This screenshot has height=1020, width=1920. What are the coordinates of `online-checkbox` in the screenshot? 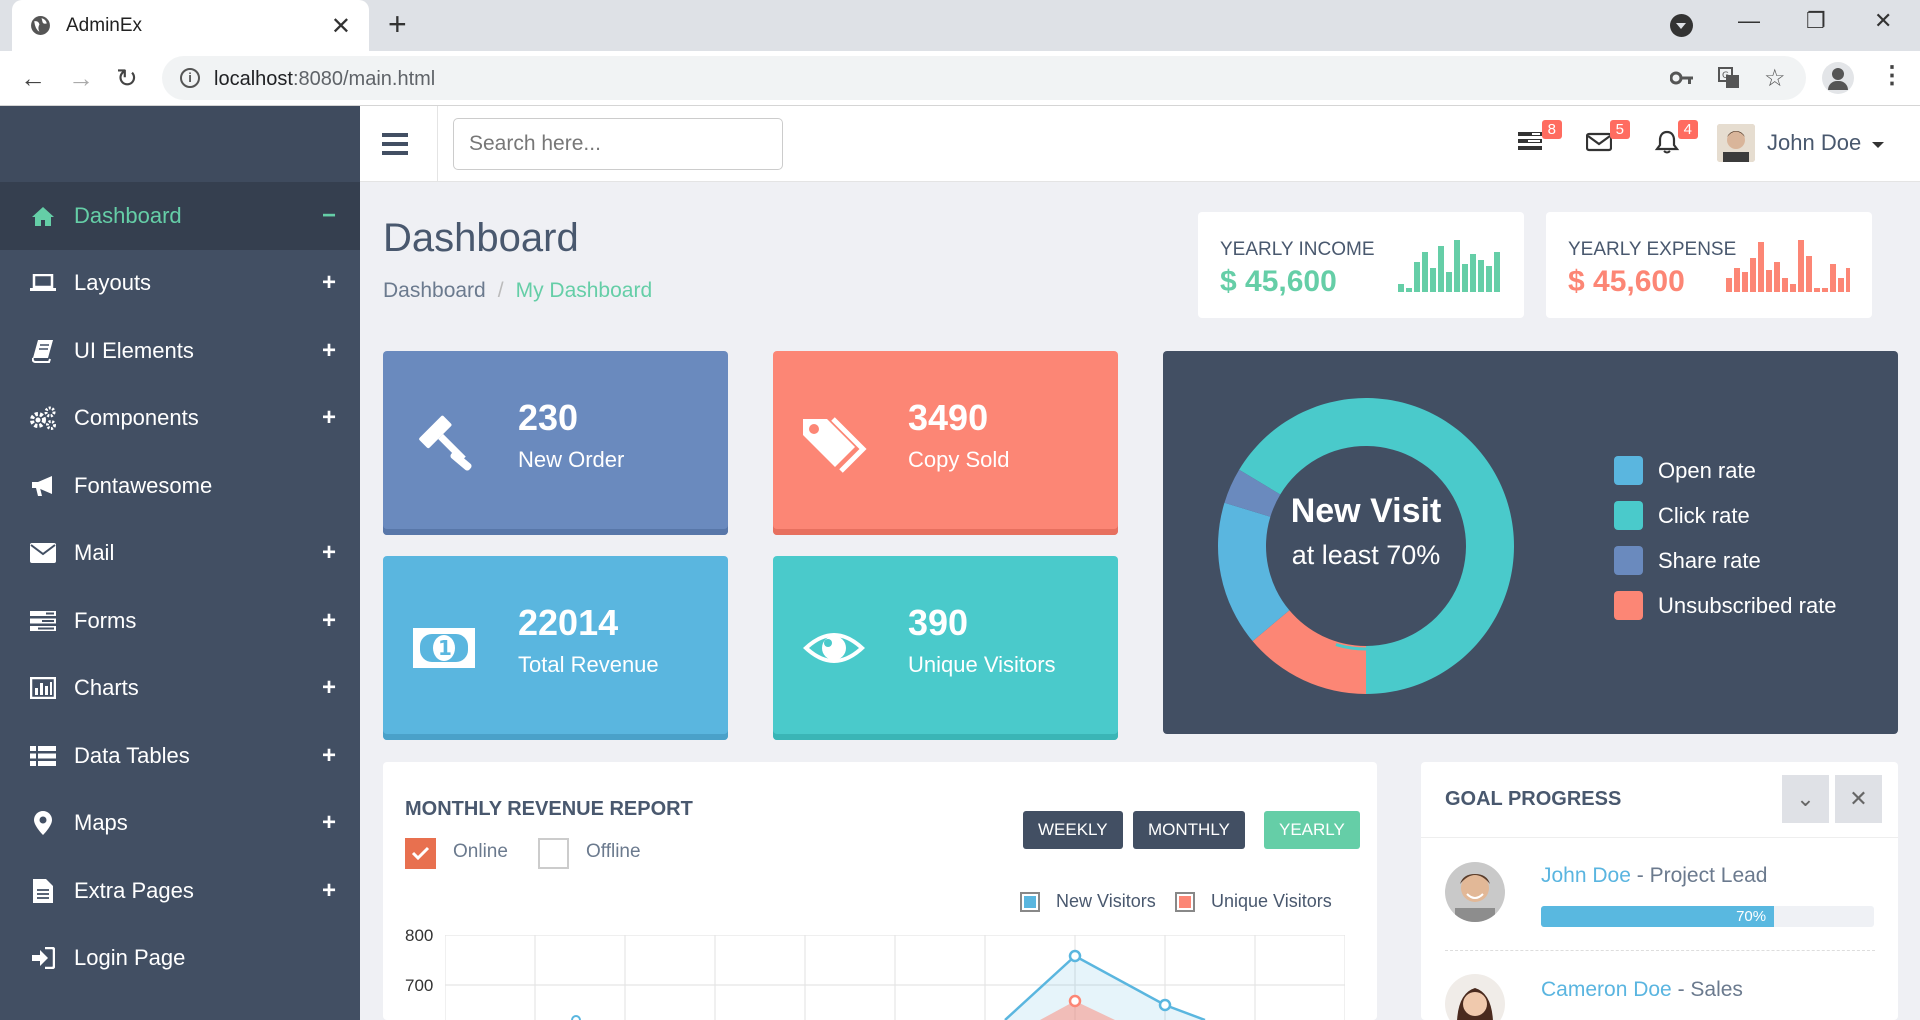 It's located at (420, 853).